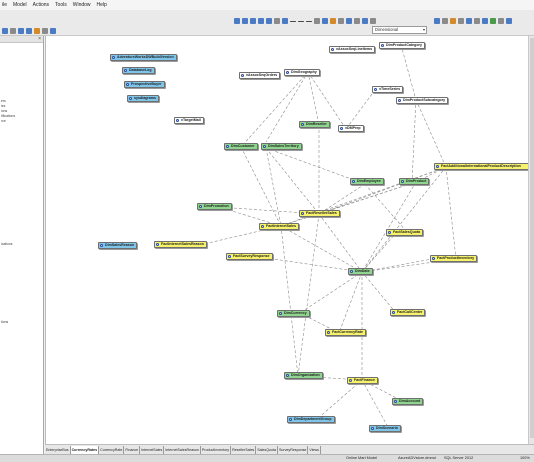 The width and height of the screenshot is (534, 462). Describe the element at coordinates (314, 449) in the screenshot. I see `tab-views: Views` at that location.